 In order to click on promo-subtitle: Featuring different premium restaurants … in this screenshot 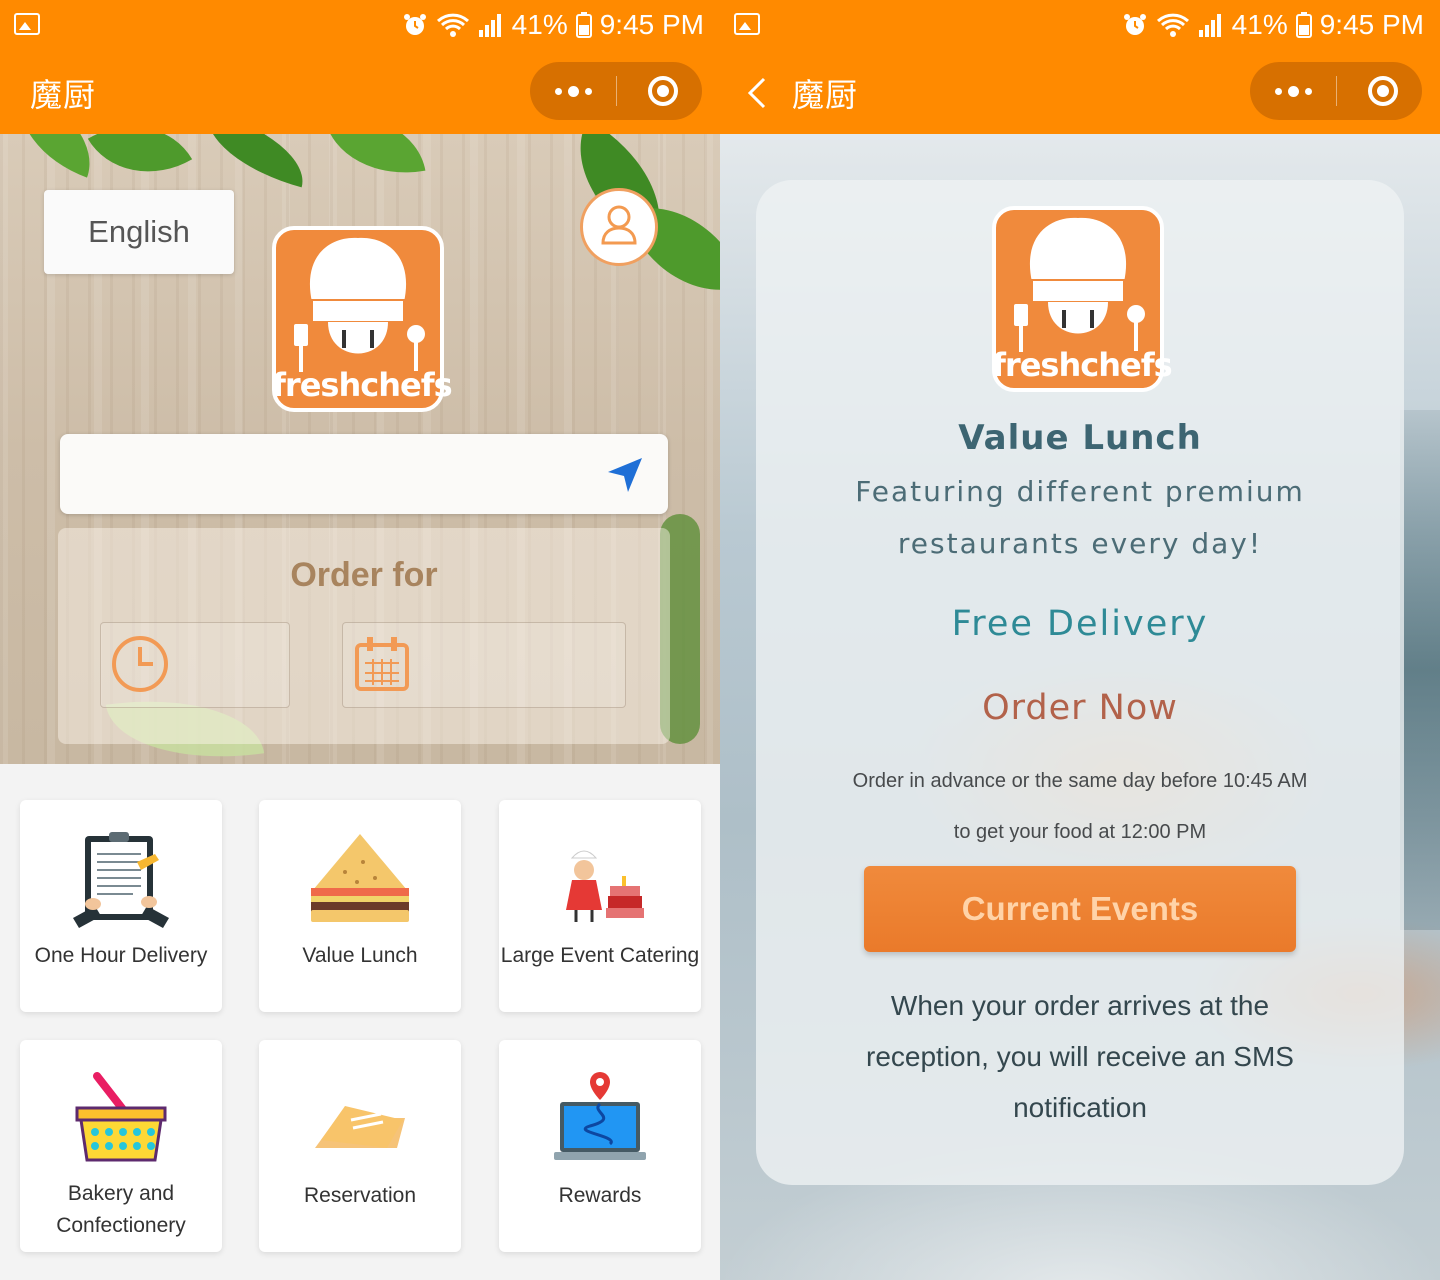, I will do `click(1080, 517)`.